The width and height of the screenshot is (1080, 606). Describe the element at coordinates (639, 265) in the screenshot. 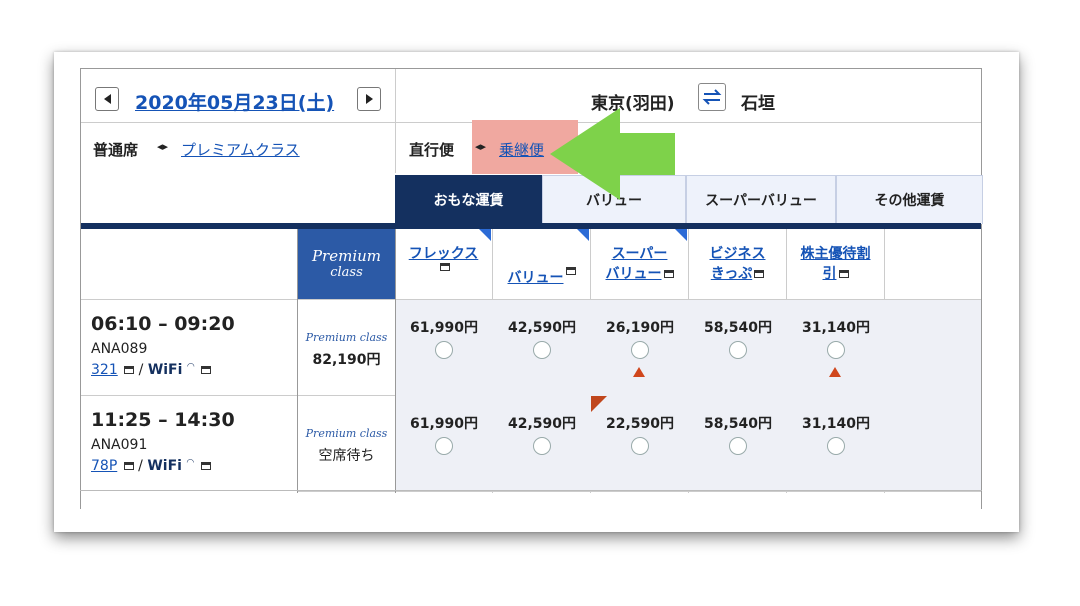

I see `fare-header-super-value: スーパー バリュー` at that location.